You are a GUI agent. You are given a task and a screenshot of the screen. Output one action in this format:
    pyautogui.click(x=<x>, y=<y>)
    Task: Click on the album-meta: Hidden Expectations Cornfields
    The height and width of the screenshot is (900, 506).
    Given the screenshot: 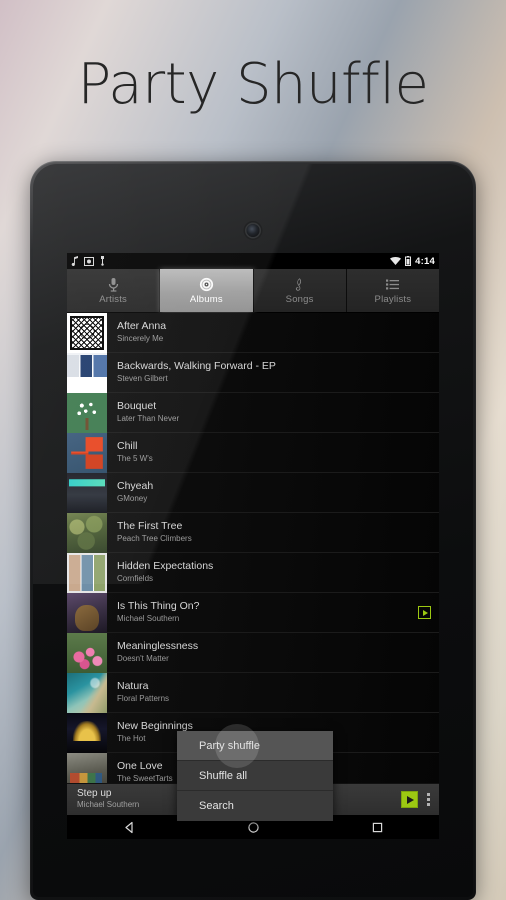 What is the action you would take?
    pyautogui.click(x=273, y=572)
    